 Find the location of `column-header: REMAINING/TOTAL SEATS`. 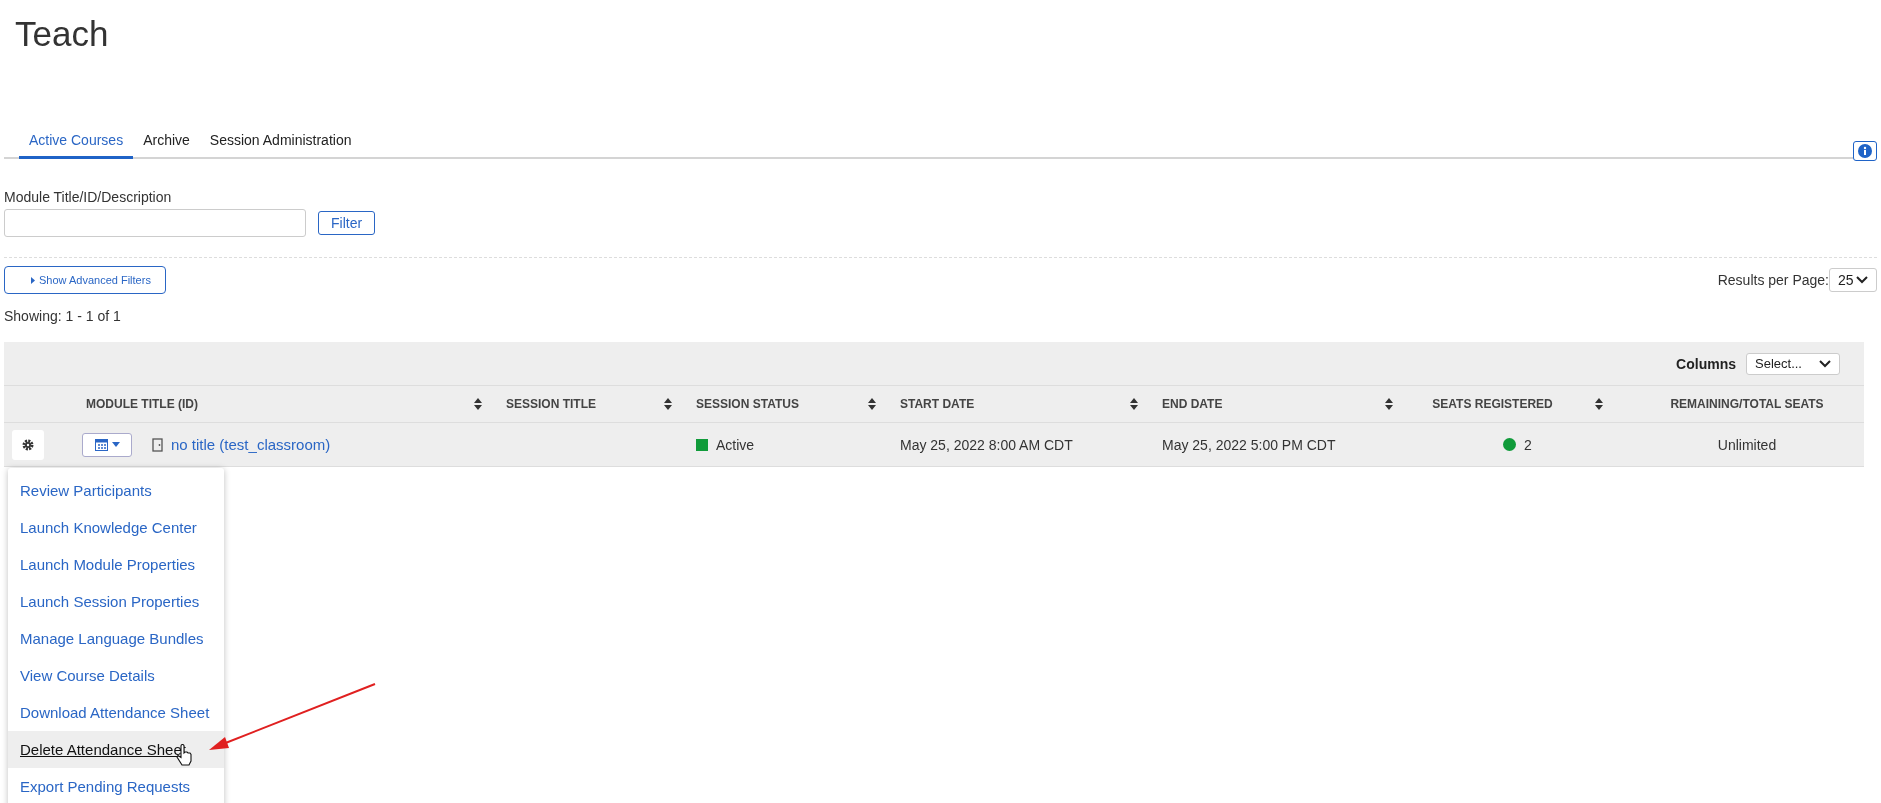

column-header: REMAINING/TOTAL SEATS is located at coordinates (1747, 404).